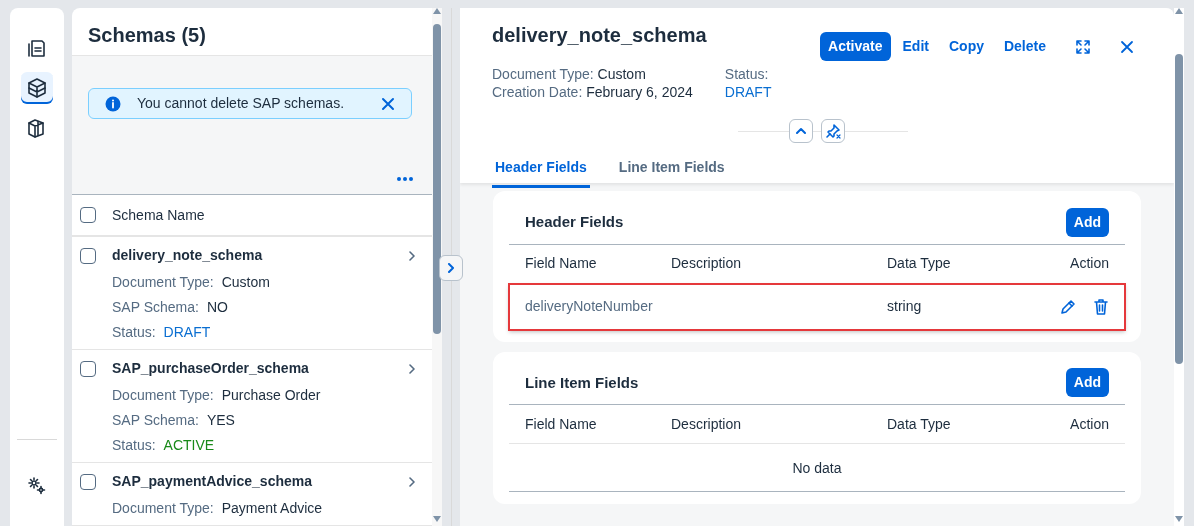  I want to click on nav-button, so click(37, 88).